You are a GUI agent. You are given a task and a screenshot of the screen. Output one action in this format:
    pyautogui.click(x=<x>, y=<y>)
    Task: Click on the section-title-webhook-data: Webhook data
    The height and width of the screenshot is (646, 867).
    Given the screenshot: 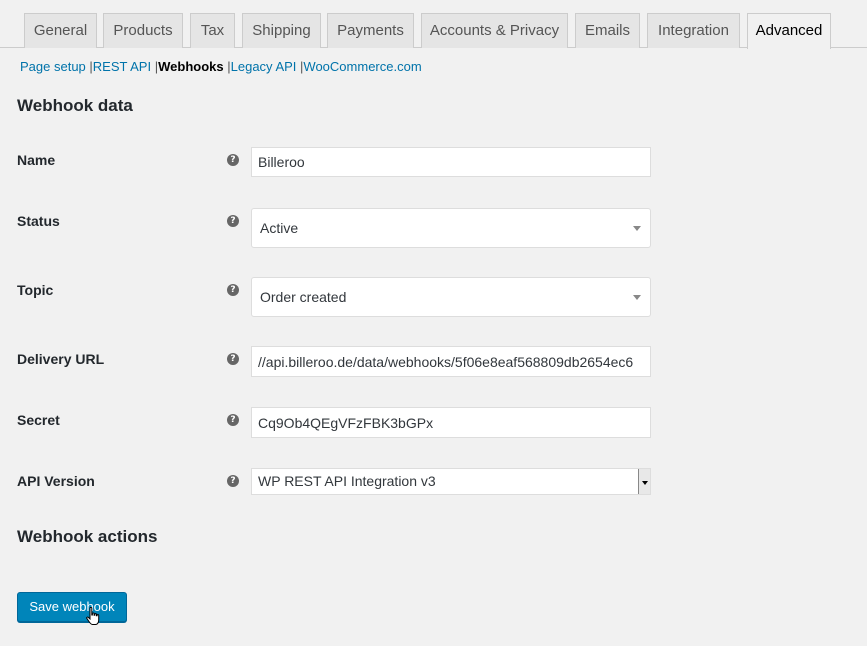 What is the action you would take?
    pyautogui.click(x=75, y=105)
    